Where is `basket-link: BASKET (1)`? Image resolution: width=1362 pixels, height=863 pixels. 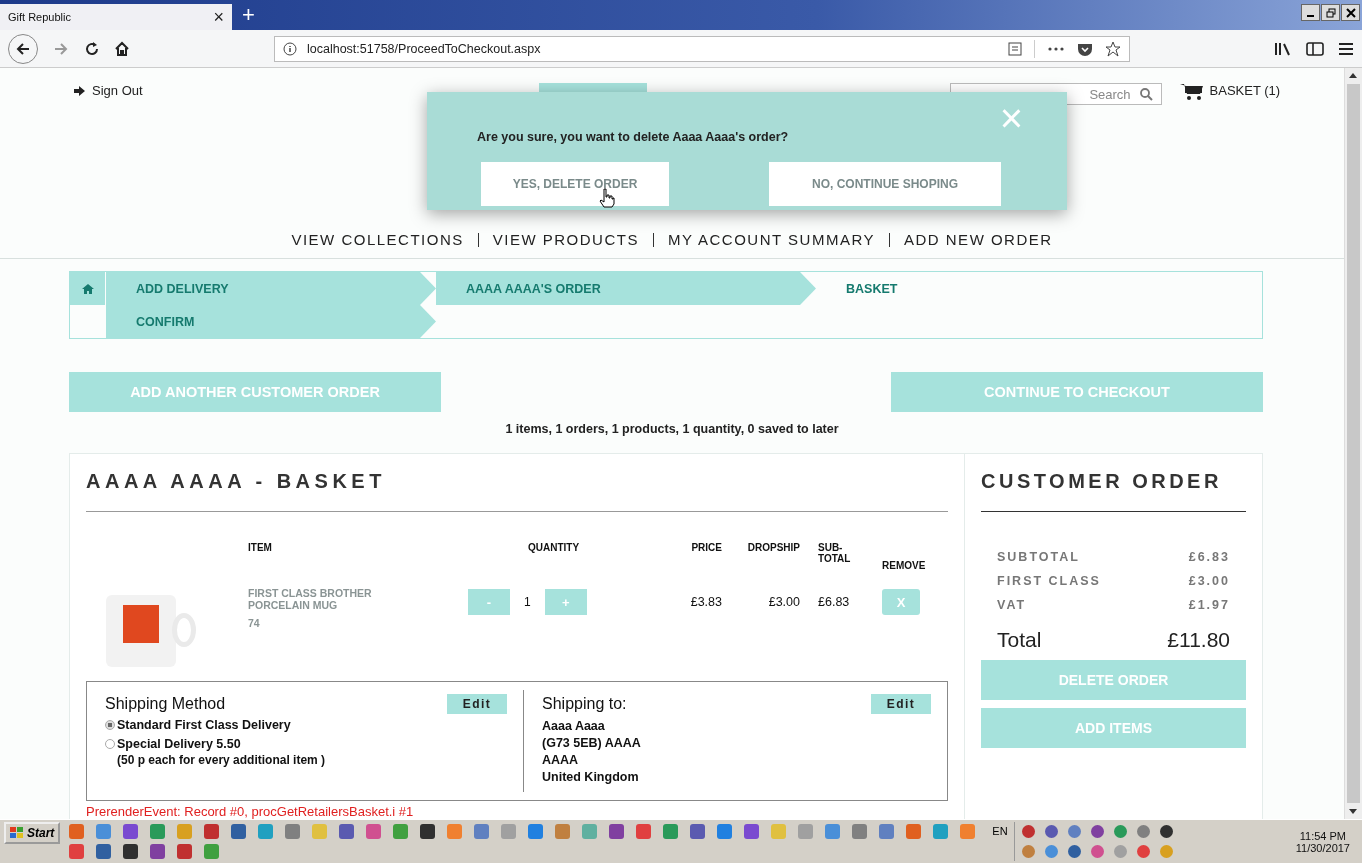 basket-link: BASKET (1) is located at coordinates (1230, 92).